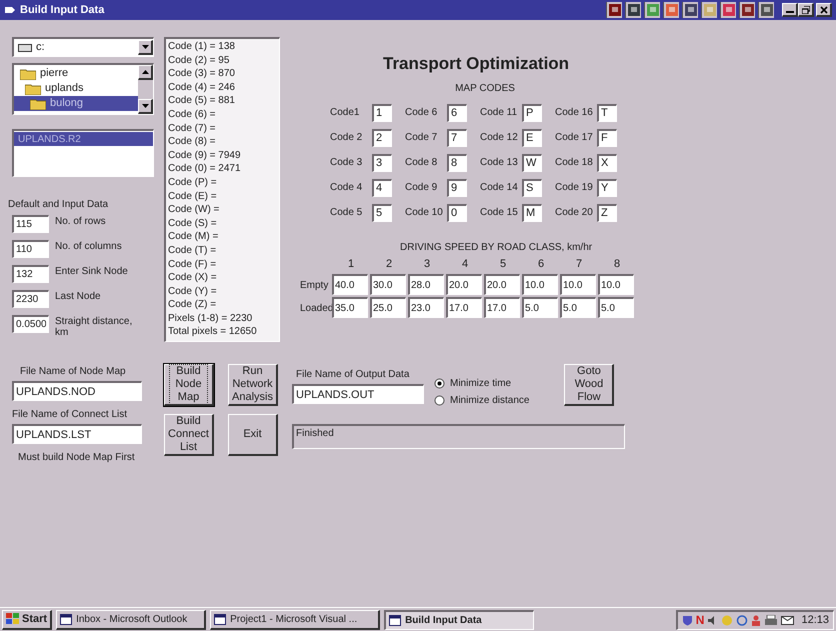 Image resolution: width=836 pixels, height=631 pixels. What do you see at coordinates (499, 163) in the screenshot?
I see `code-label: Code 13` at bounding box center [499, 163].